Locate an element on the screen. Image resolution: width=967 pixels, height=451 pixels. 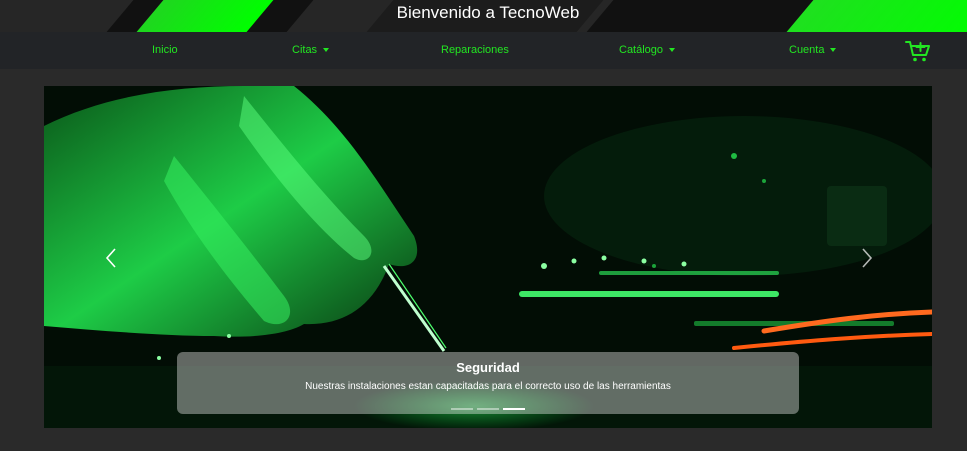
chevron-right-icon is located at coordinates (867, 258).